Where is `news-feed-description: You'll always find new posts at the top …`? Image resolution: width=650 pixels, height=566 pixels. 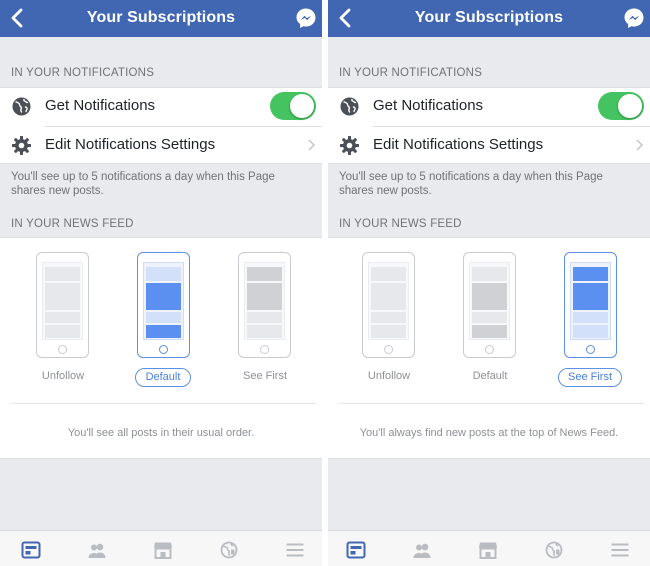 news-feed-description: You'll always find new posts at the top … is located at coordinates (489, 433).